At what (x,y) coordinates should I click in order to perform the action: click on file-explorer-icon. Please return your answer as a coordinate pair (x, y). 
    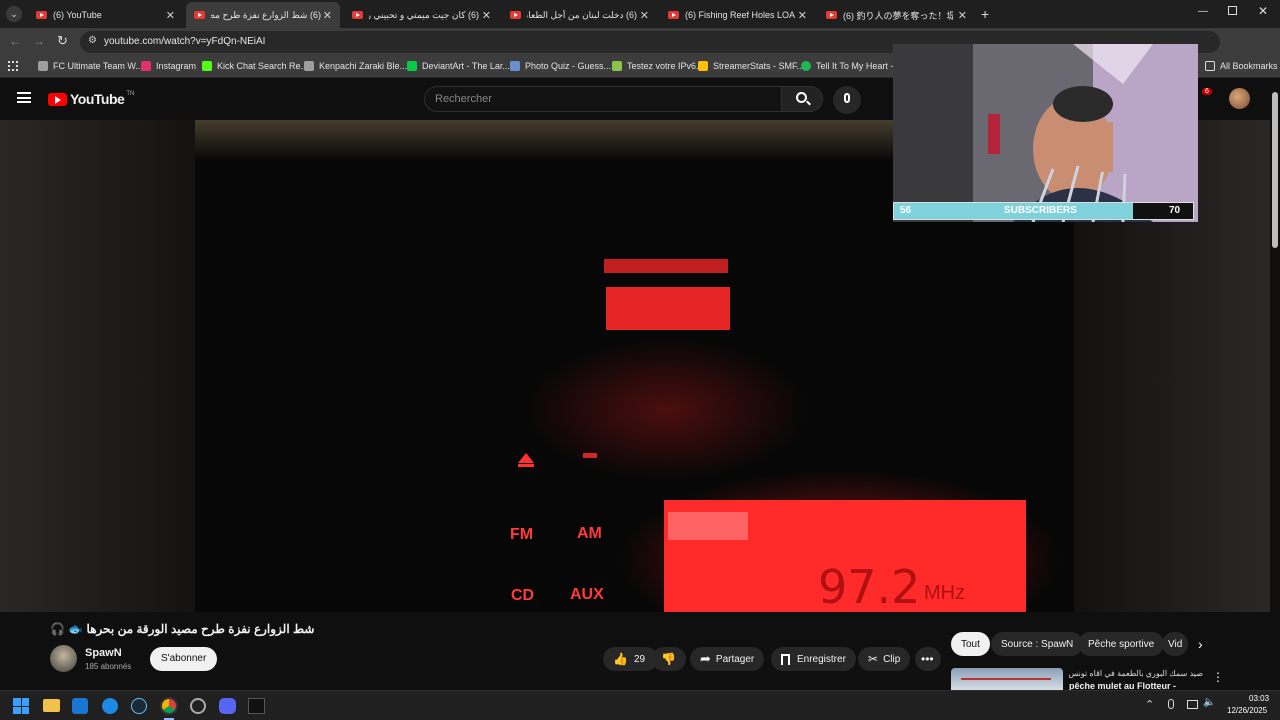
    Looking at the image, I should click on (51, 705).